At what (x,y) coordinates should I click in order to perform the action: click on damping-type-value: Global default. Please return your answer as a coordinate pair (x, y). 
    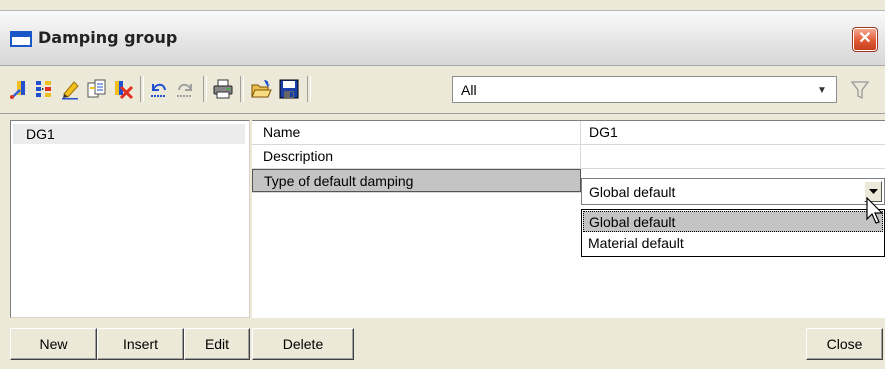
    Looking at the image, I should click on (632, 192).